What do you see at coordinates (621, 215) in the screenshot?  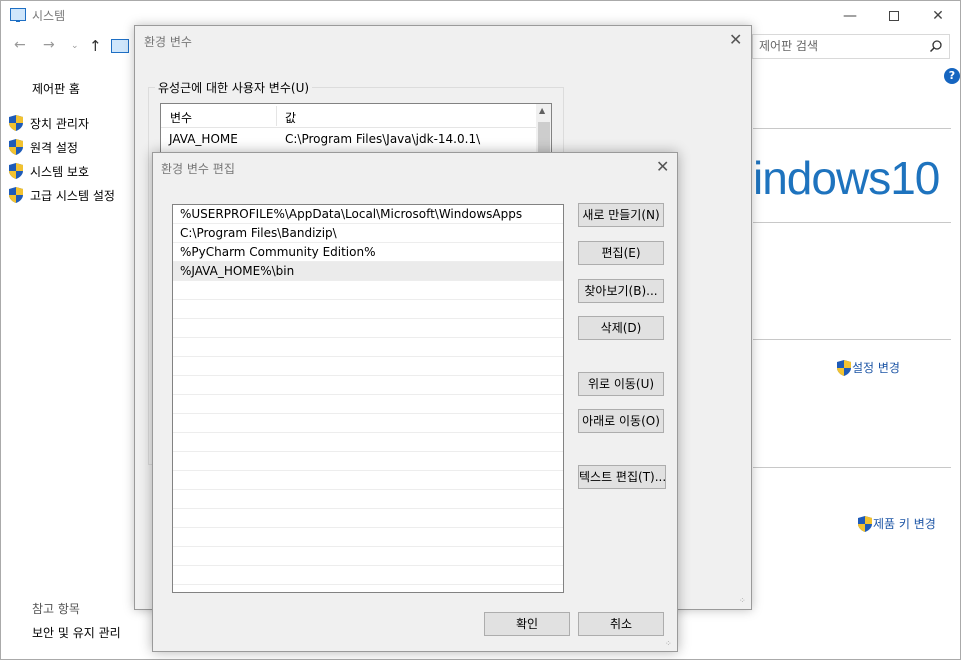 I see `new-button: 새로 만들기(N)` at bounding box center [621, 215].